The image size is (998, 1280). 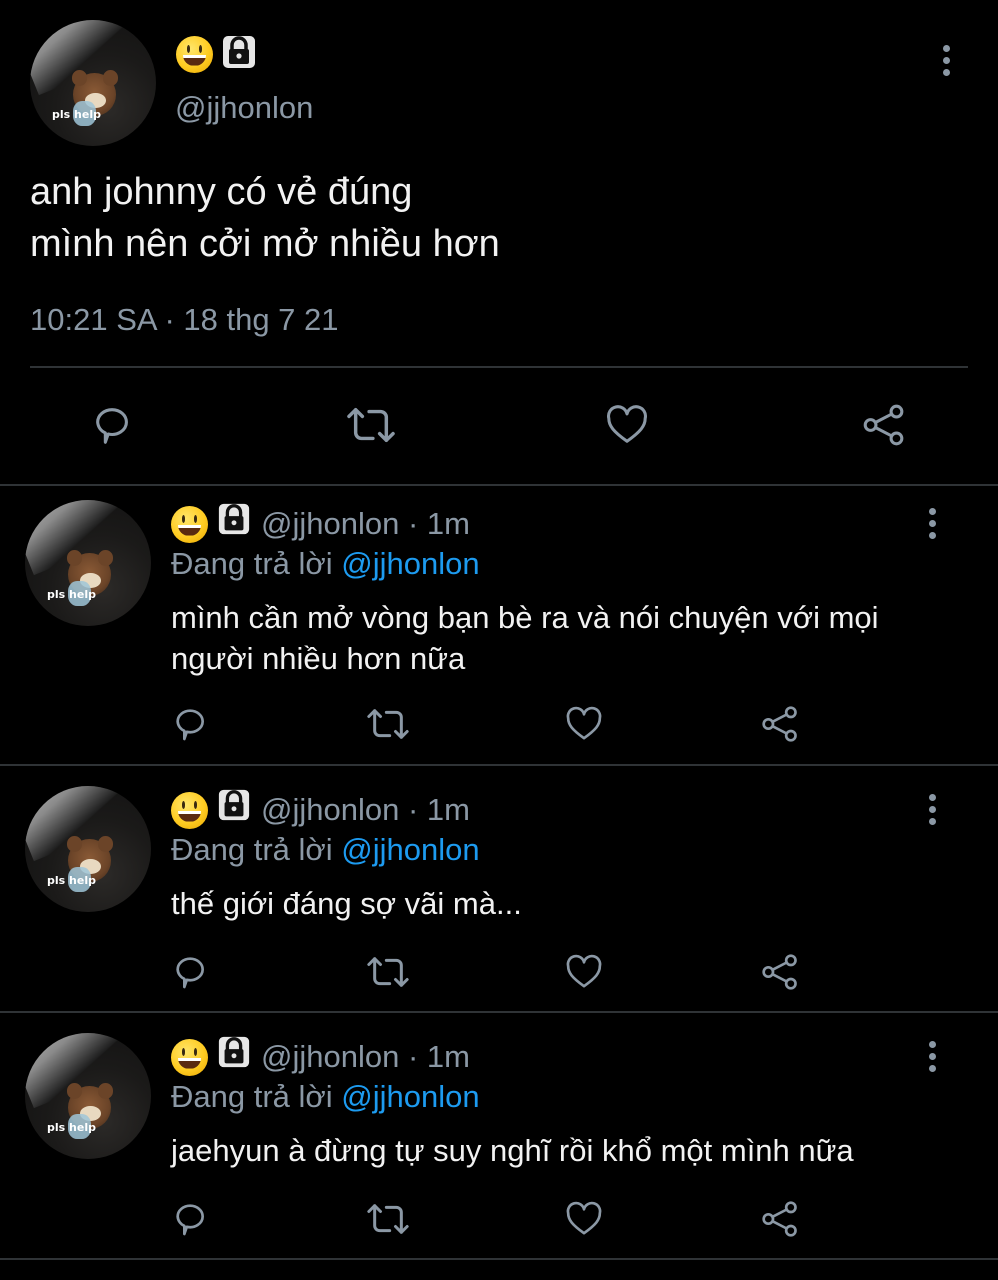 I want to click on user-handle: @jjhonlon, so click(x=244, y=108).